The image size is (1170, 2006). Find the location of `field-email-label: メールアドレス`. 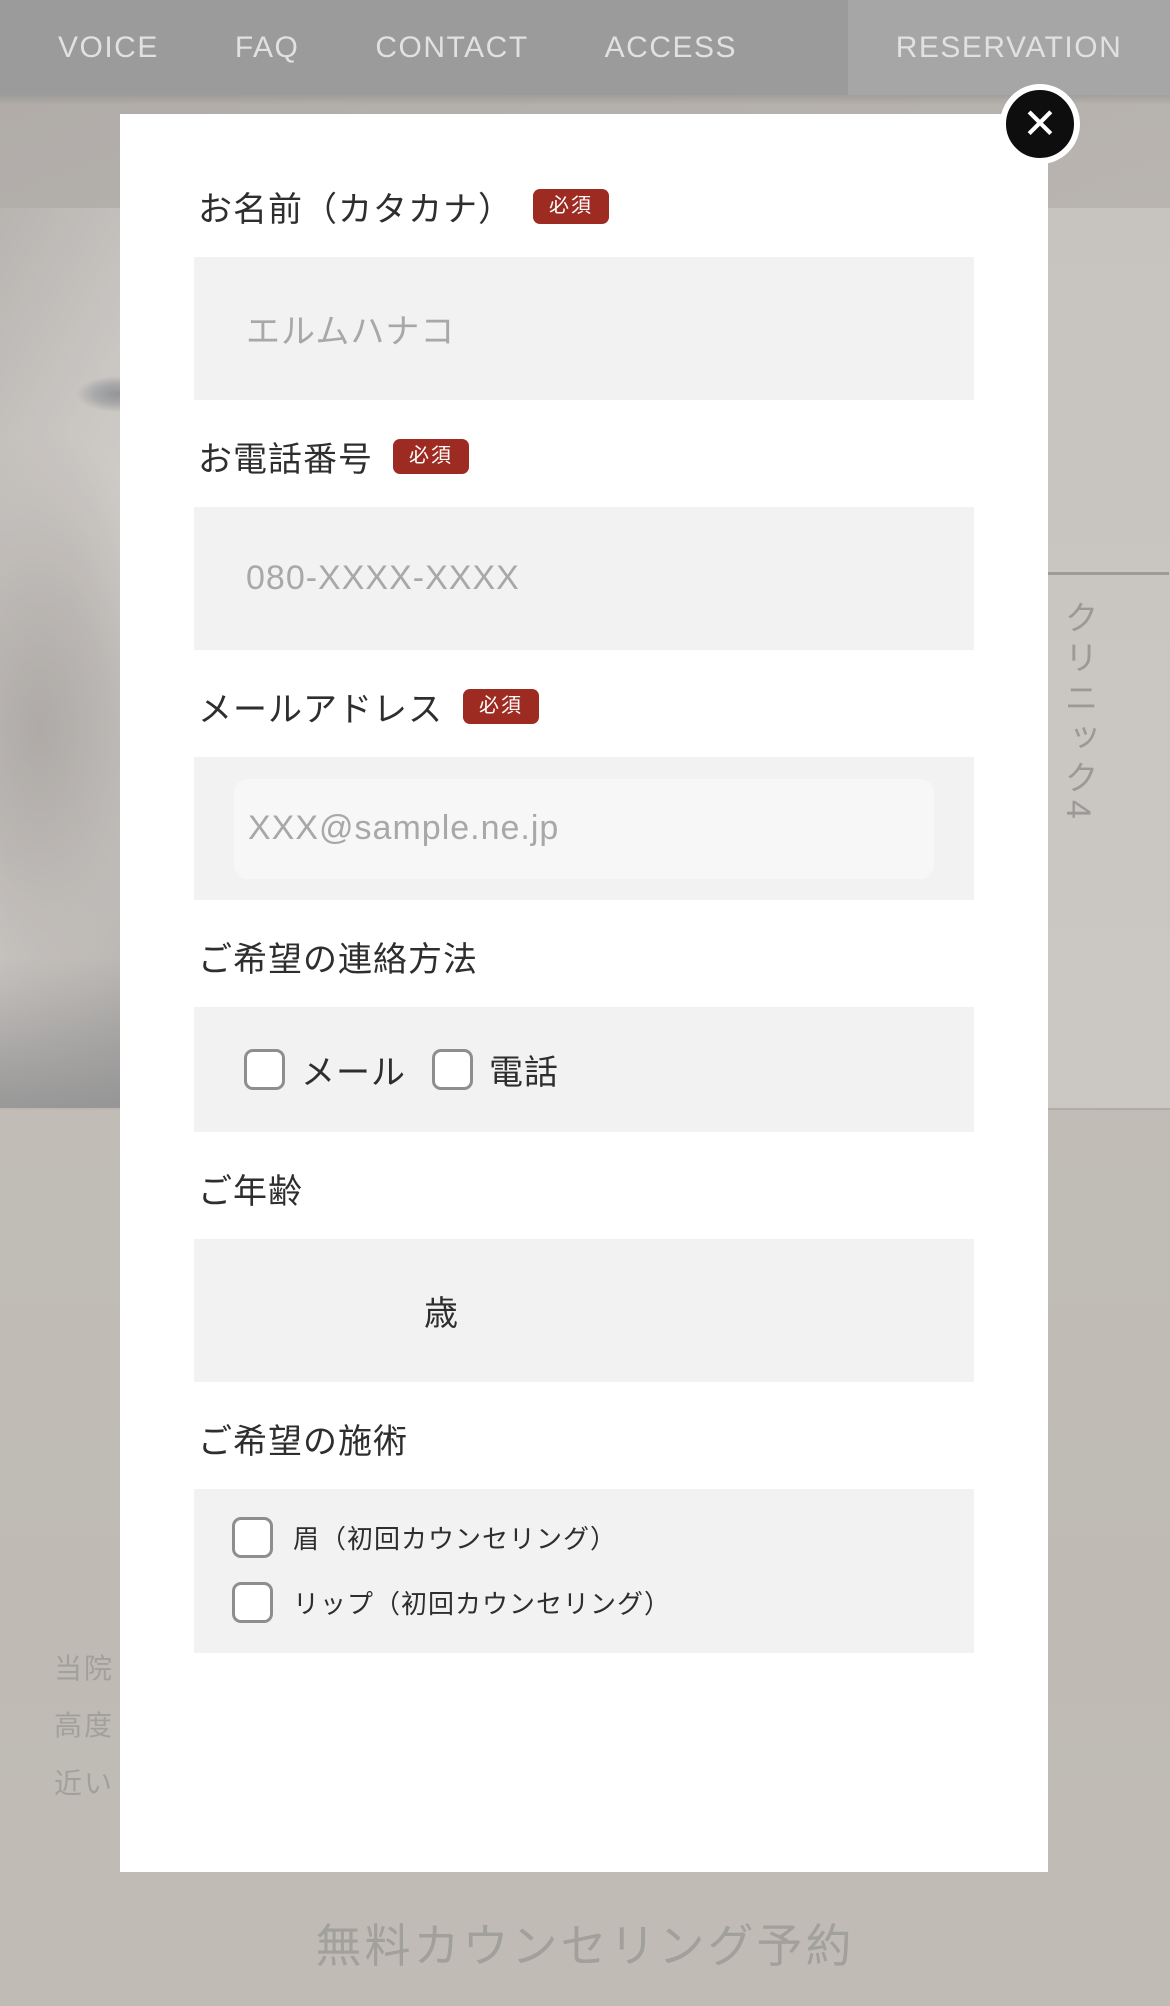

field-email-label: メールアドレス is located at coordinates (320, 710).